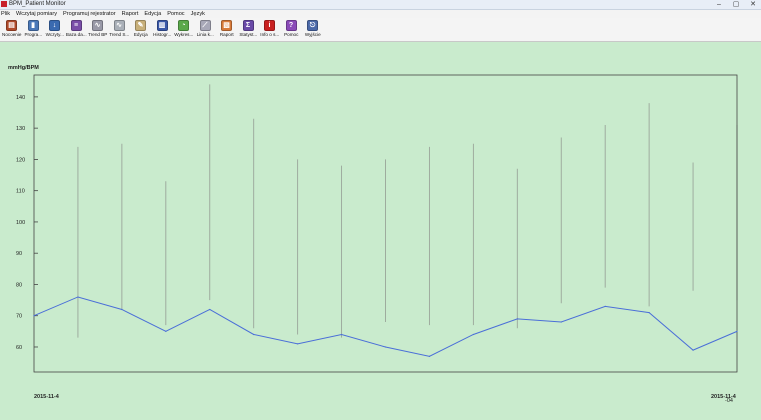 This screenshot has height=420, width=761. I want to click on y-tick-label: 110, so click(20, 192).